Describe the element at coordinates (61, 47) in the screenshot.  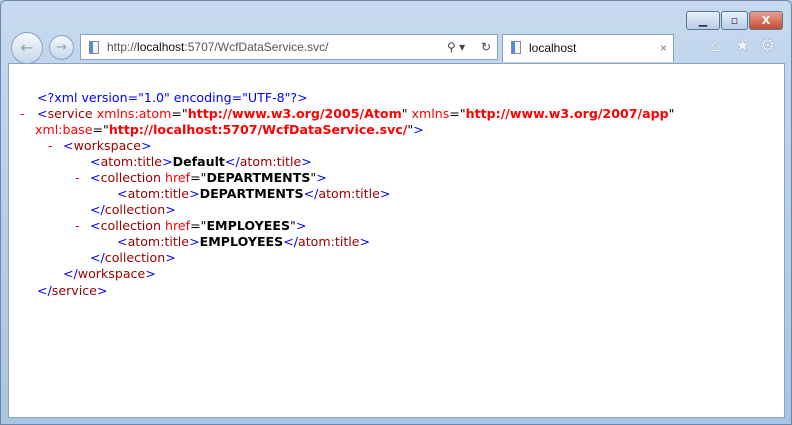
I see `forward-button: →` at that location.